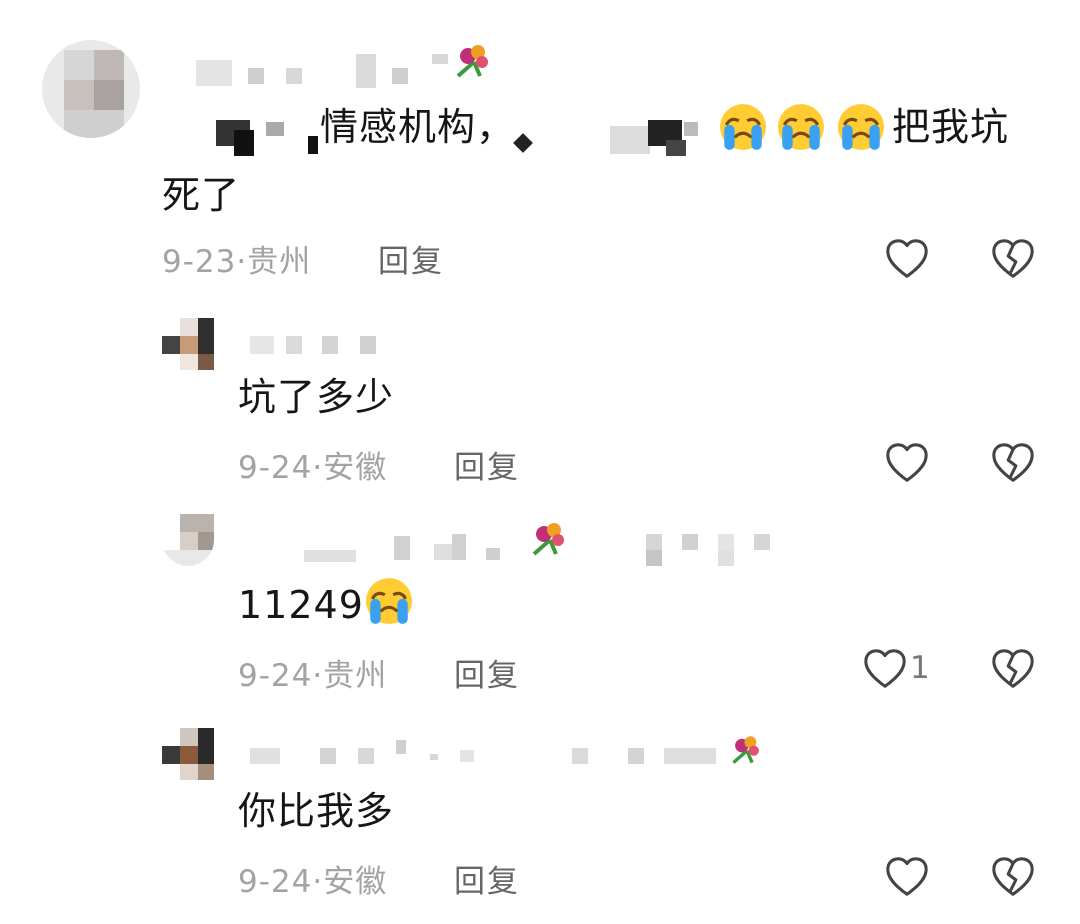  What do you see at coordinates (418, 127) in the screenshot?
I see `comment-text-part1: 情感机构，` at bounding box center [418, 127].